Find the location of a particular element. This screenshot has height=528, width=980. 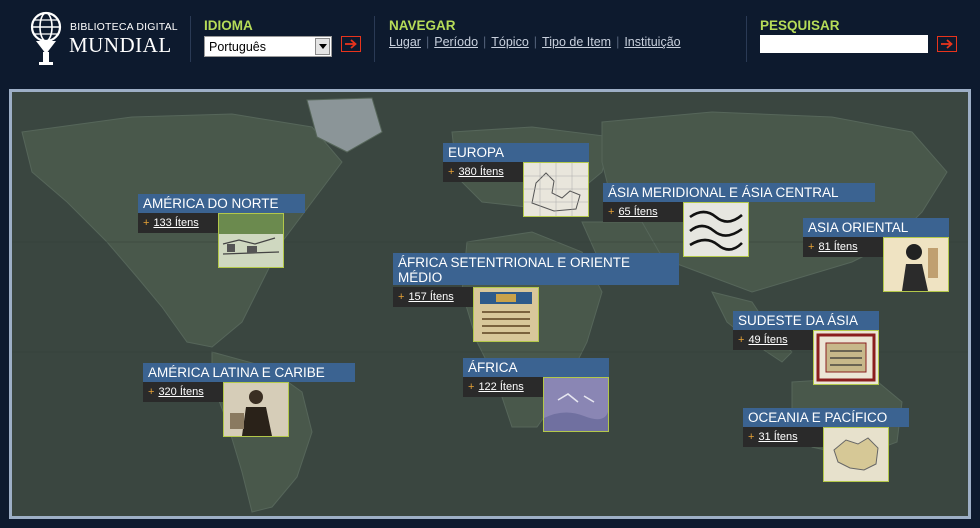

calligraphy-thumbnail-icon is located at coordinates (716, 229).